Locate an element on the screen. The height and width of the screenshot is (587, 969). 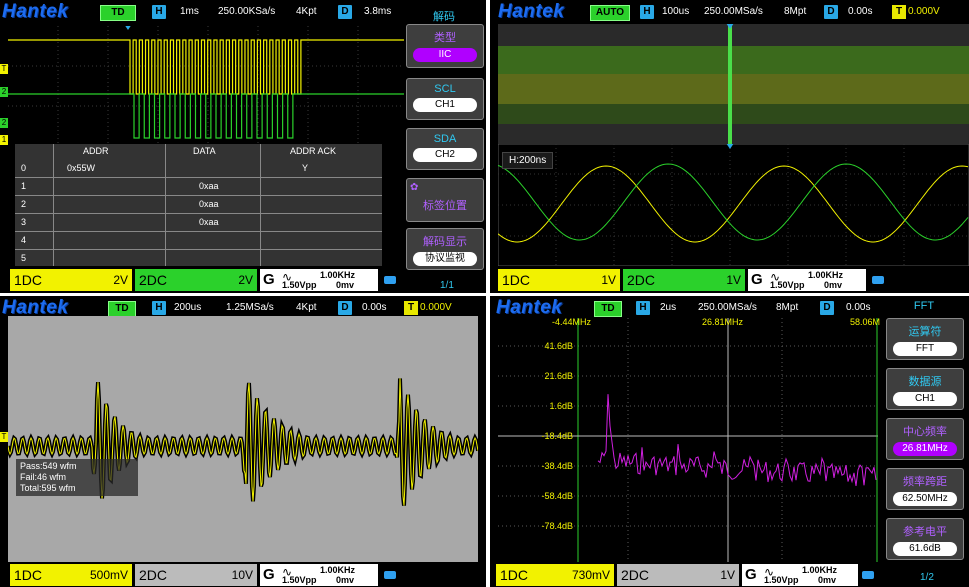
channel-bar: 1DC 2V 2DC 2V G ∿ 1.50Vpp 1.00KHz 0mv is located at coordinates (202, 280).